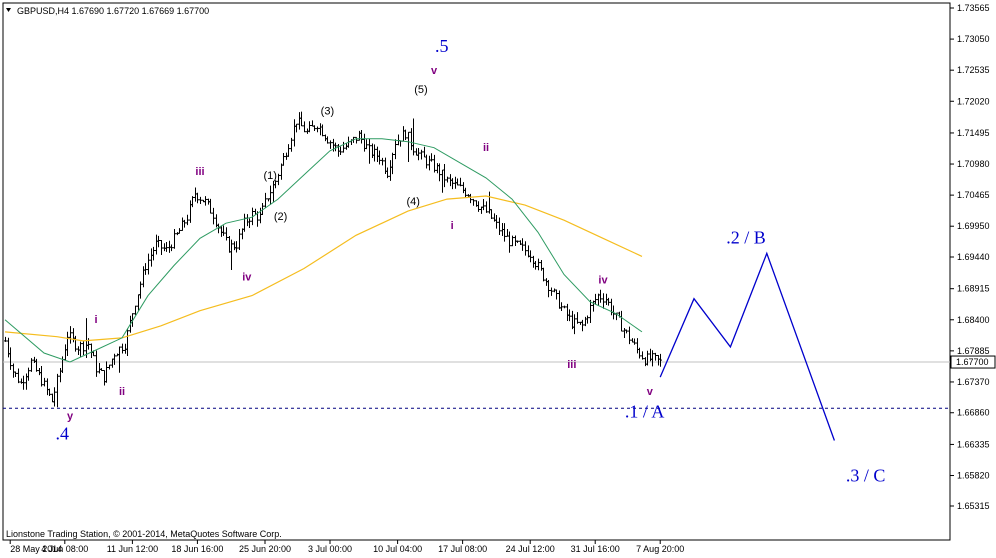 The height and width of the screenshot is (558, 996). I want to click on price-tick-label: 1.67885, so click(973, 351).